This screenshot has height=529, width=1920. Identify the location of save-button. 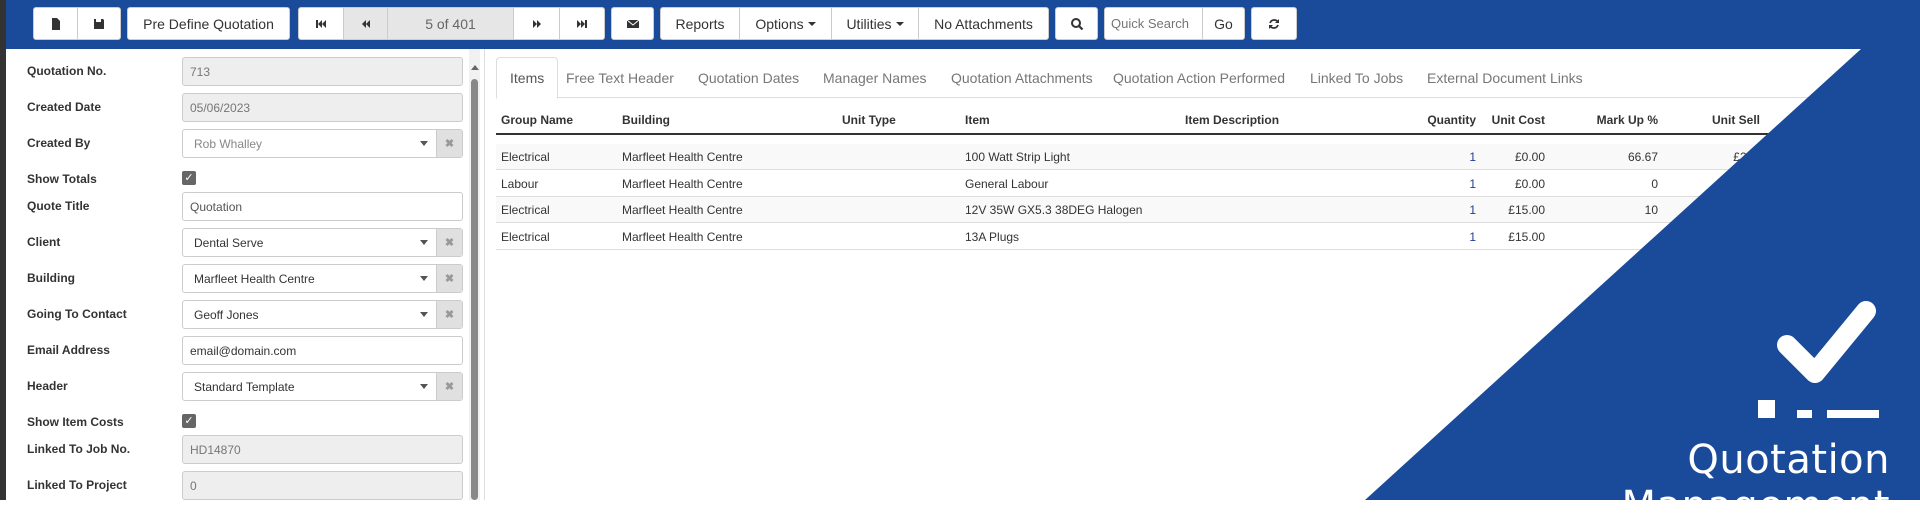
(99, 23).